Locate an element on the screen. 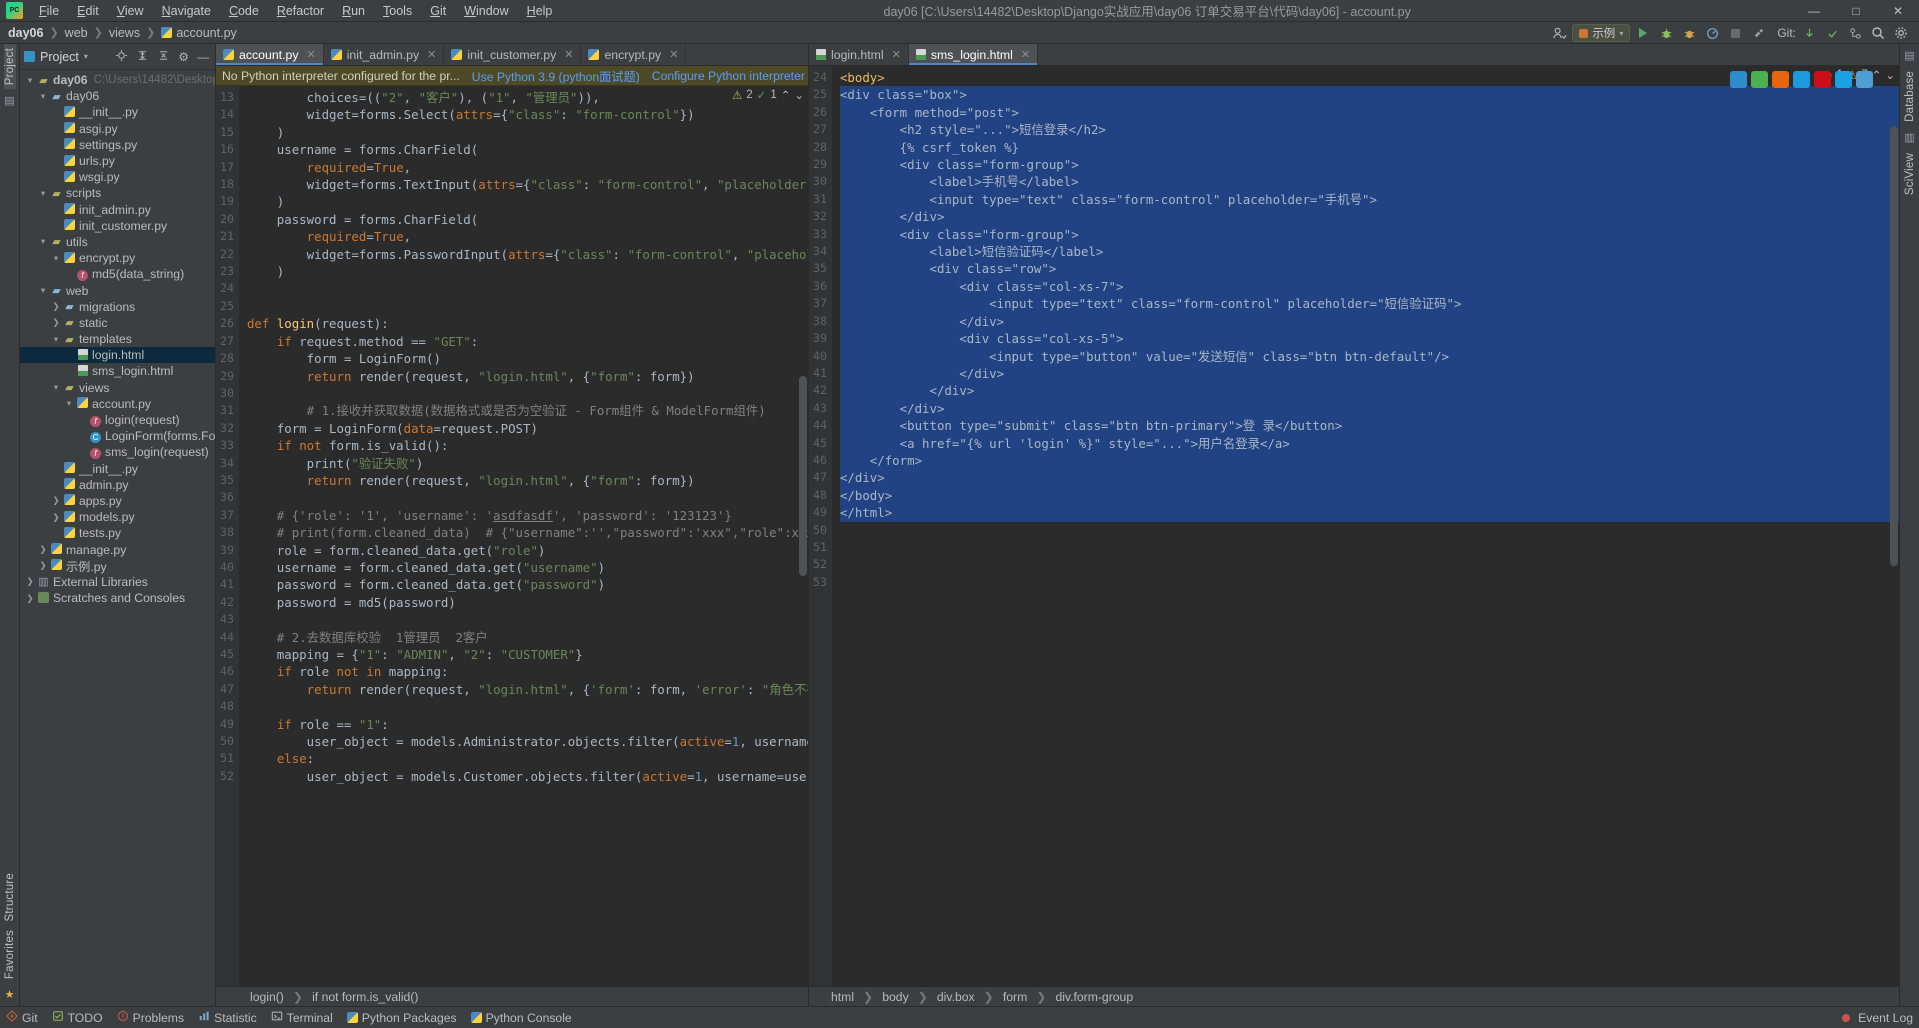  tree-item-views: ▾ ▰ views is located at coordinates (117, 388).